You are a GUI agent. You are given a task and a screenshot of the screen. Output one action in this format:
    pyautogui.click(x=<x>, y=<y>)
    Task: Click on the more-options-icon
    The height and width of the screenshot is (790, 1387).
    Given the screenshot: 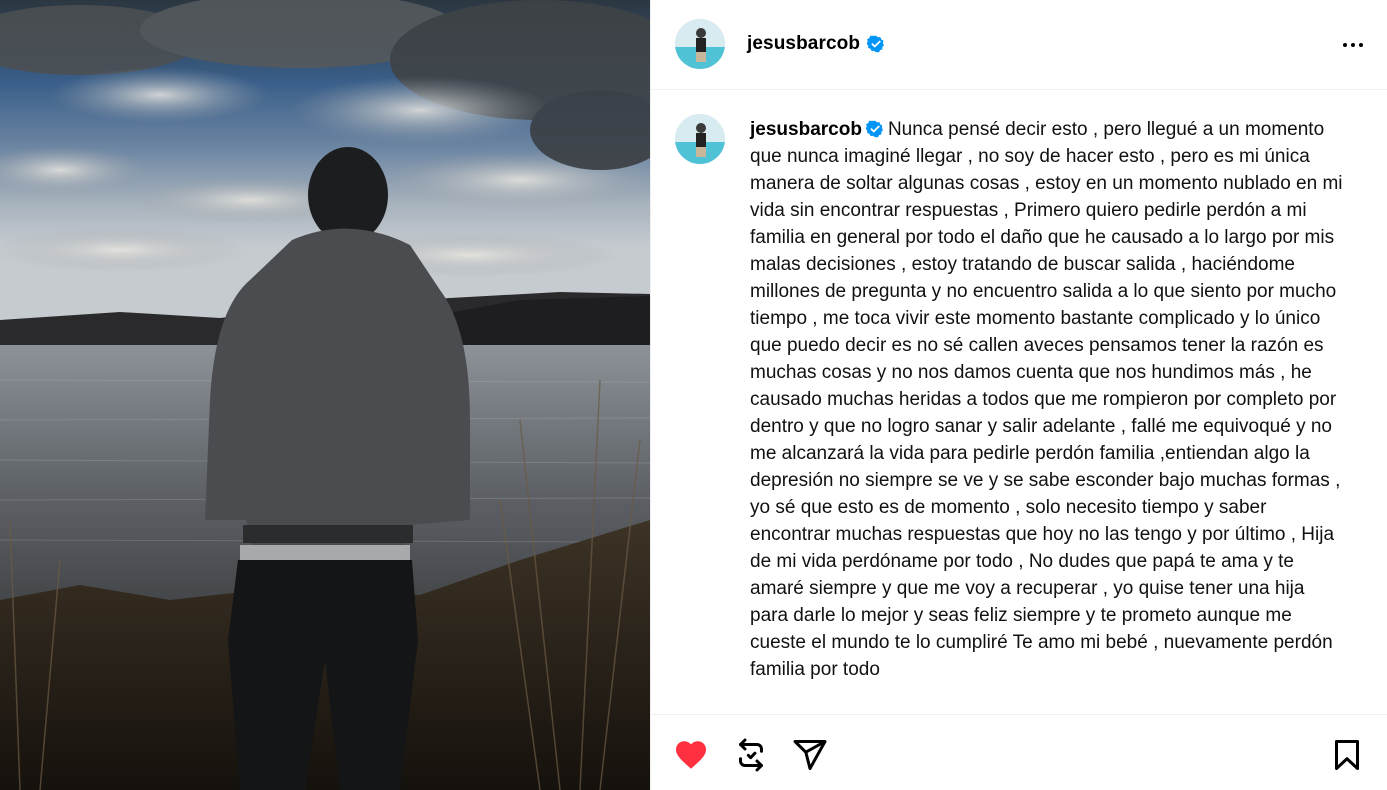 What is the action you would take?
    pyautogui.click(x=1353, y=45)
    